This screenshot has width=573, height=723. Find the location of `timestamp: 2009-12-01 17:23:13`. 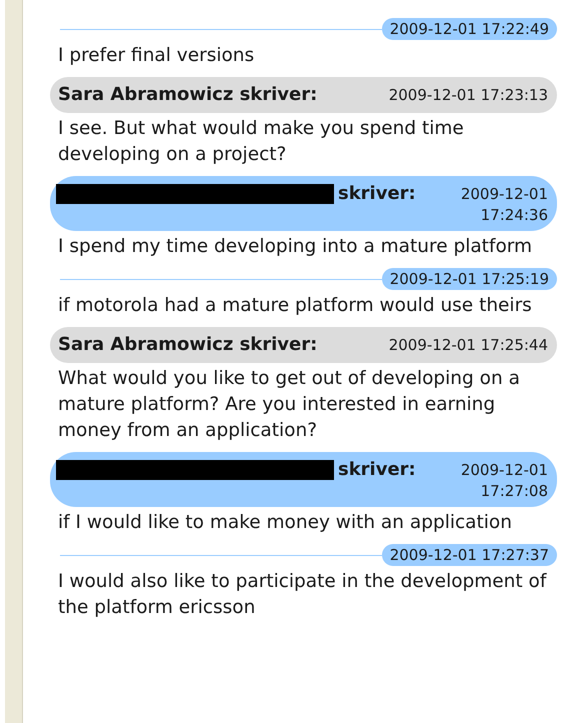

timestamp: 2009-12-01 17:23:13 is located at coordinates (468, 95).